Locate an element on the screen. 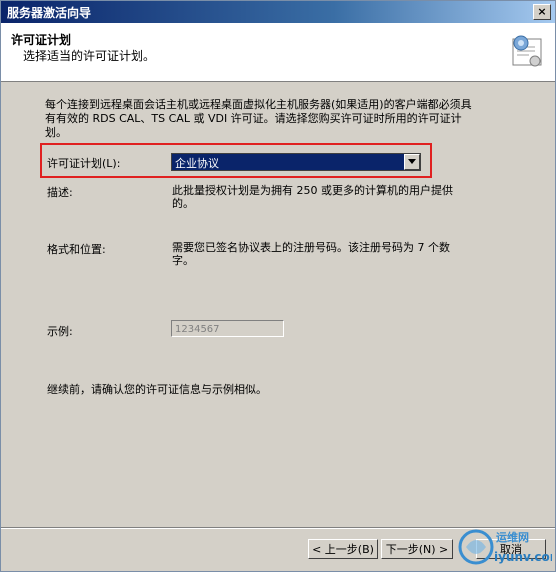 The image size is (556, 572). title-bar: 服务器激活向导 × is located at coordinates (278, 12).